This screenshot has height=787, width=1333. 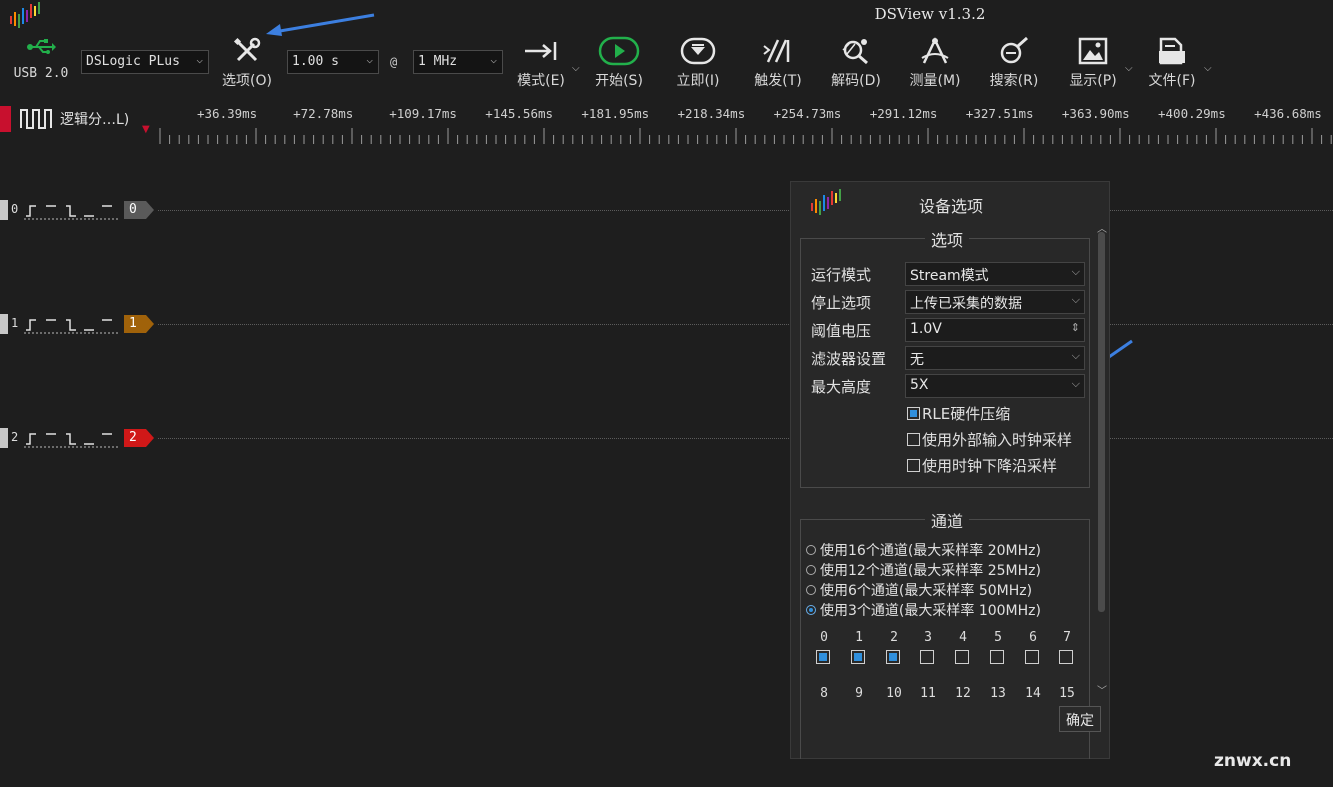 I want to click on option-checkbox: 使用外部输入时钟采样, so click(x=989, y=439).